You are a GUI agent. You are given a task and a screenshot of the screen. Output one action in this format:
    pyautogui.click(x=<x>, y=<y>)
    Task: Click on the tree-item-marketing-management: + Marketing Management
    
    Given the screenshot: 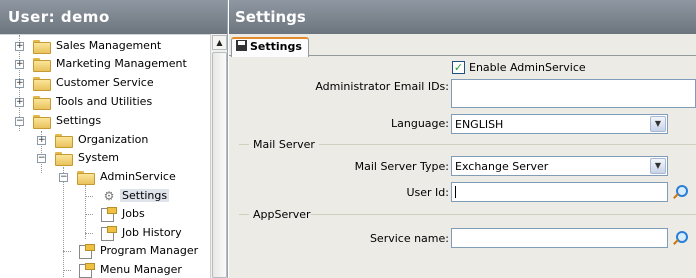 What is the action you would take?
    pyautogui.click(x=105, y=64)
    